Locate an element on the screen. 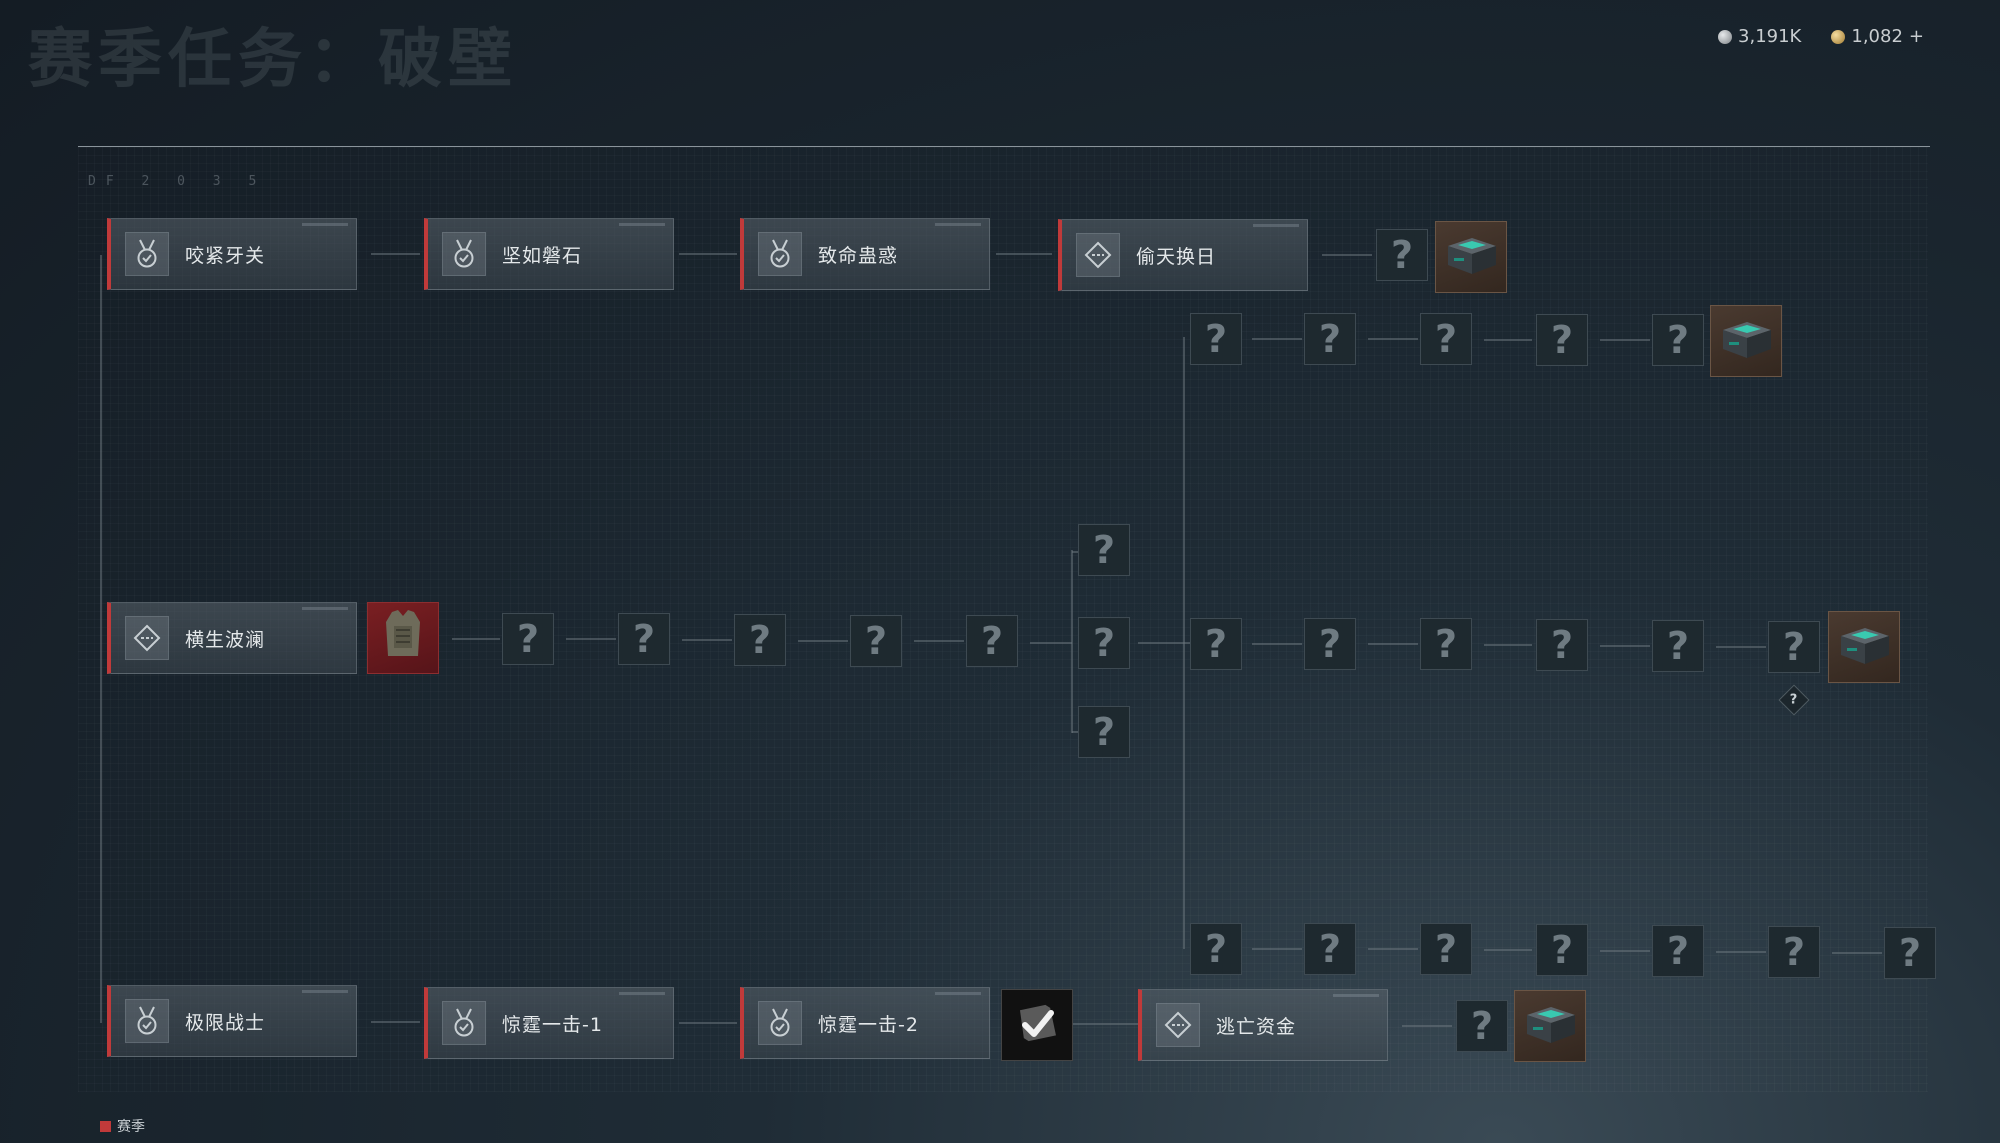 Image resolution: width=2000 pixels, height=1143 pixels. task-card: 极限战士 is located at coordinates (232, 1021).